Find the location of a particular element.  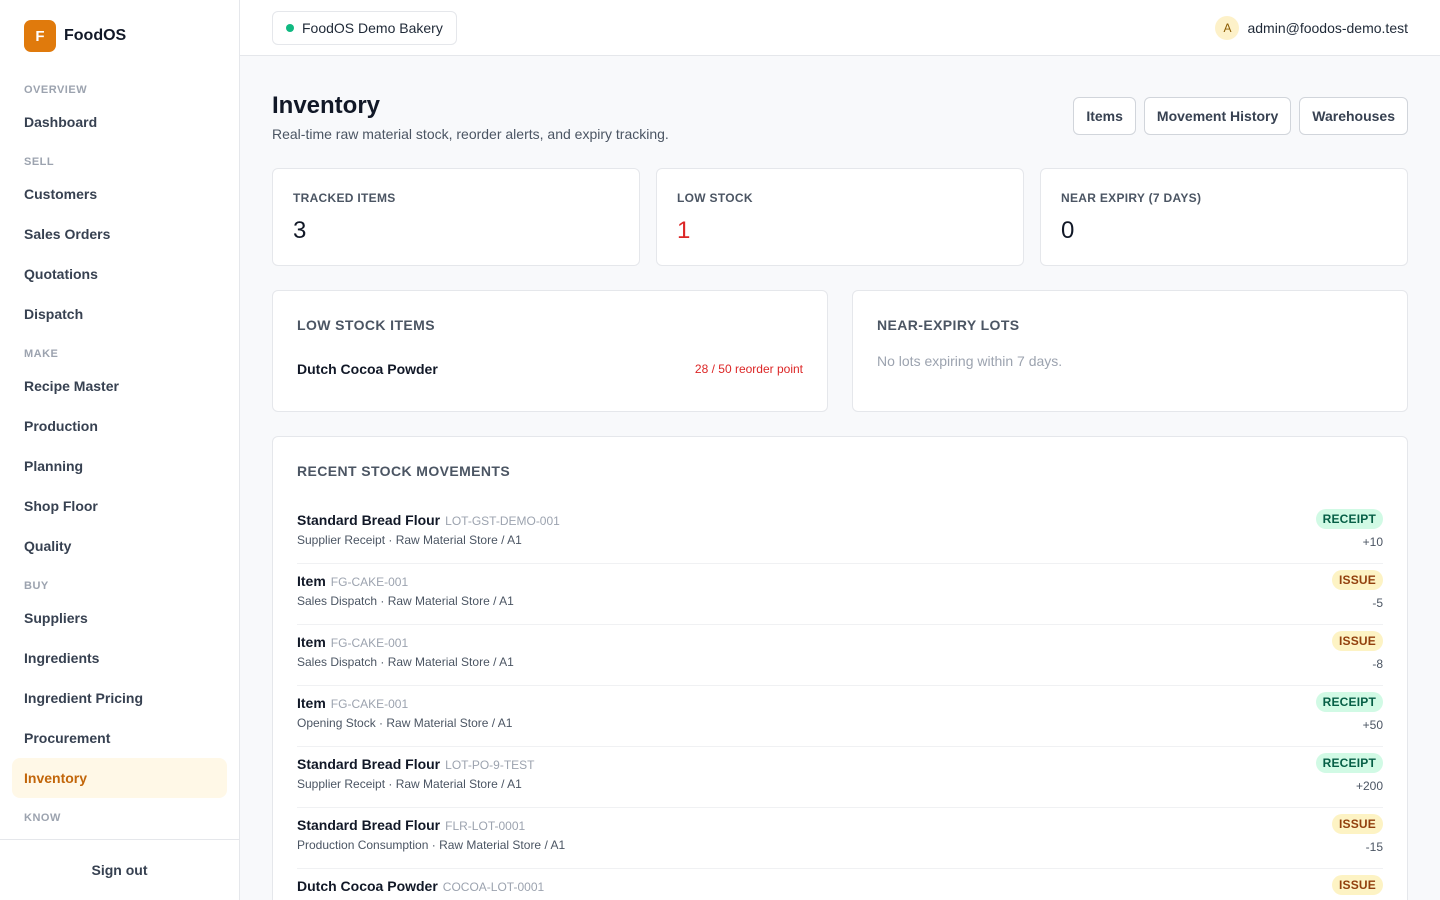

user-email: admin@foodos-demo.test is located at coordinates (1327, 28).